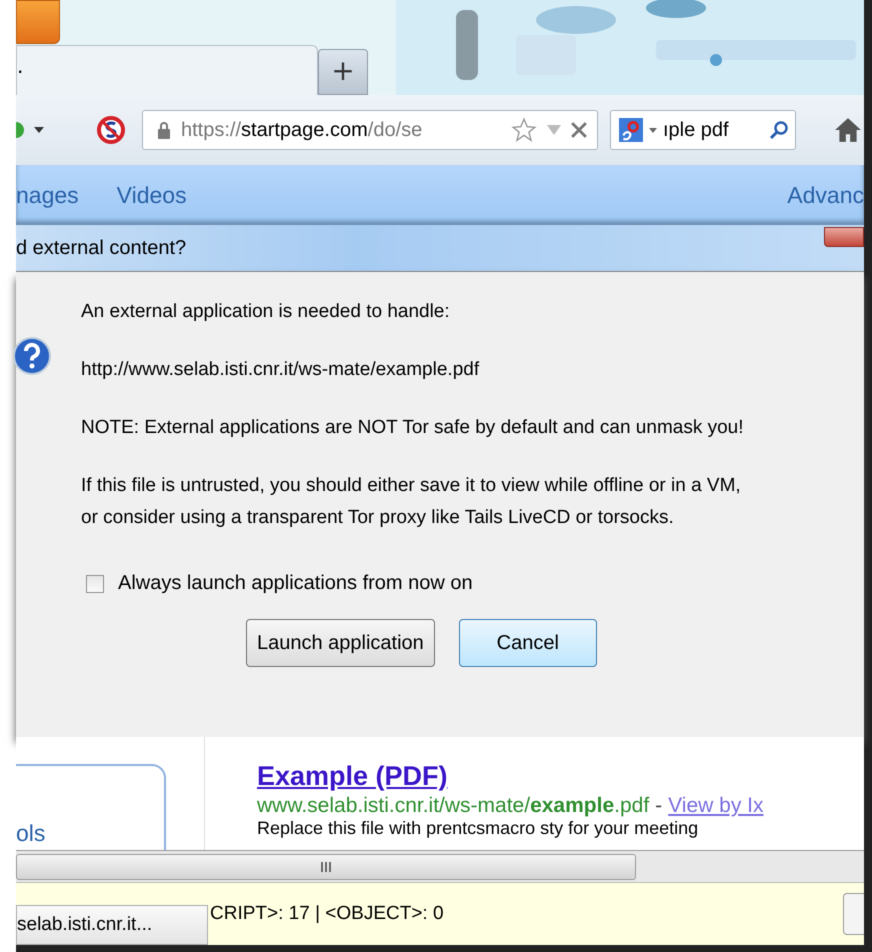 This screenshot has height=952, width=872. I want to click on address-field: https://startpage.com/do/se, so click(370, 130).